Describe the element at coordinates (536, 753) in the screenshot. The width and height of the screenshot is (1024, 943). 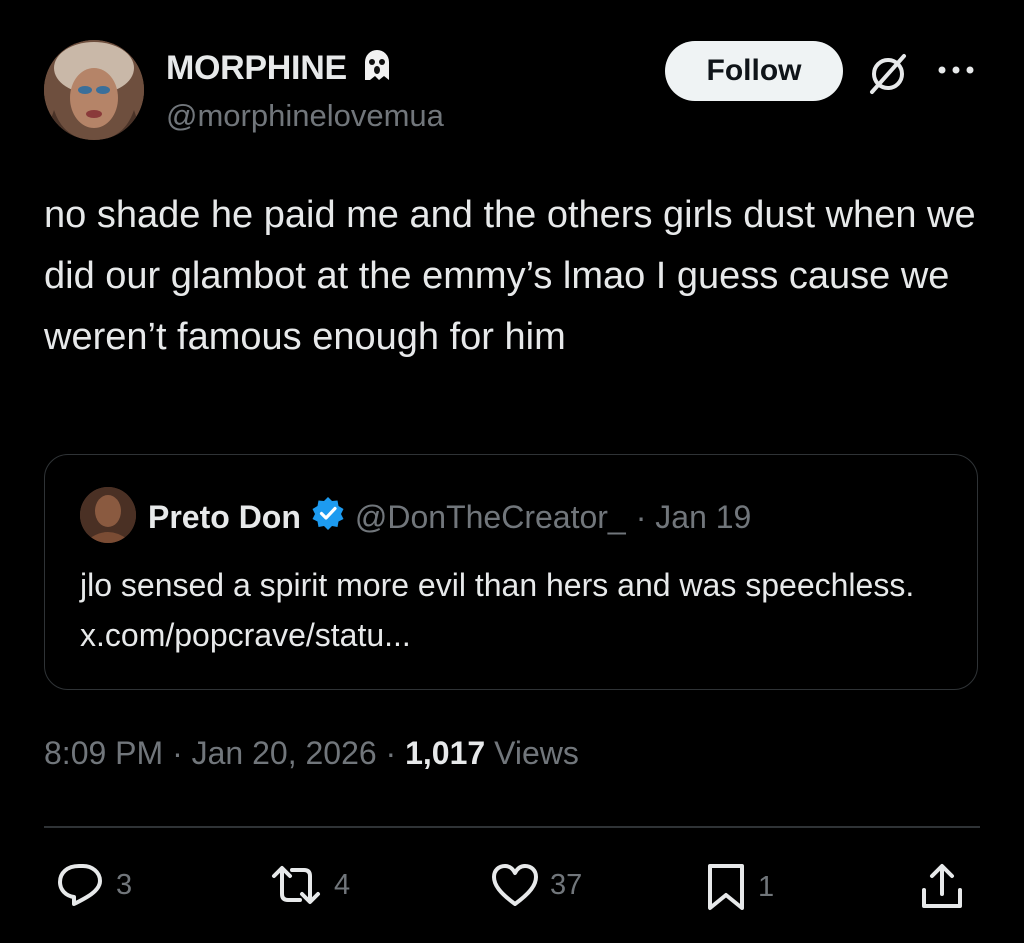
I see `views-label: Views` at that location.